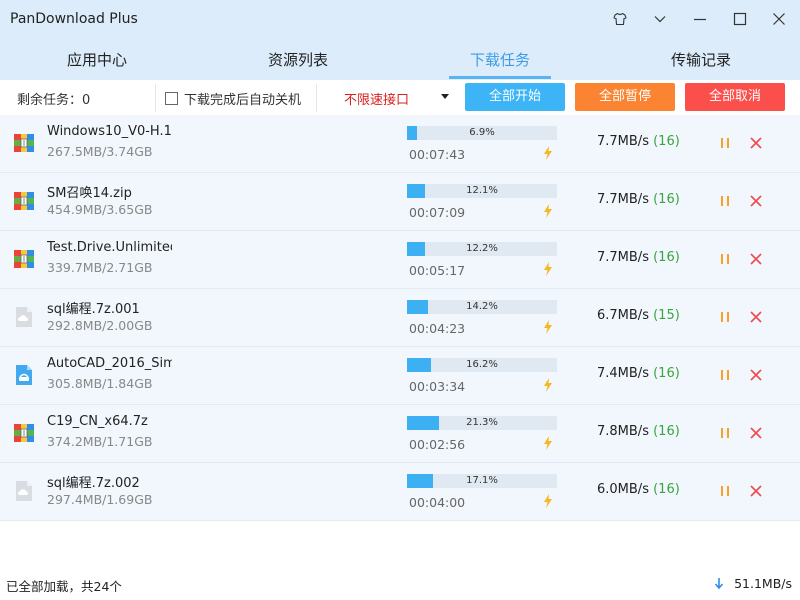 The image size is (800, 600). I want to click on progress-bar: 6.9%, so click(482, 133).